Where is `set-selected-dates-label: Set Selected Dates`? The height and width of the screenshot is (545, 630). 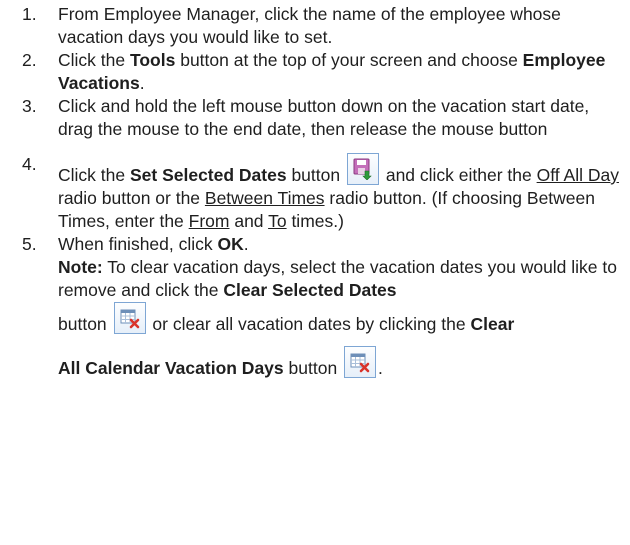
set-selected-dates-label: Set Selected Dates is located at coordinates (208, 175).